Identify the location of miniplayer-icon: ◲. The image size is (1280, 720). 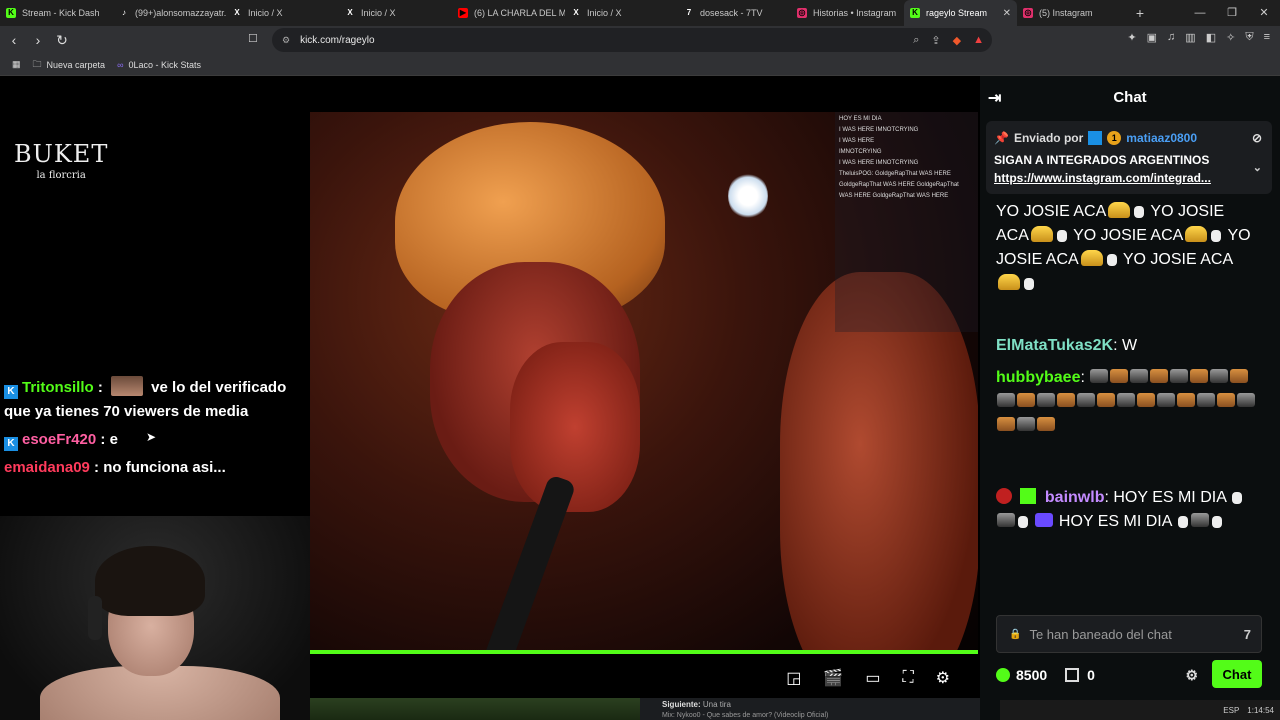
(793, 678).